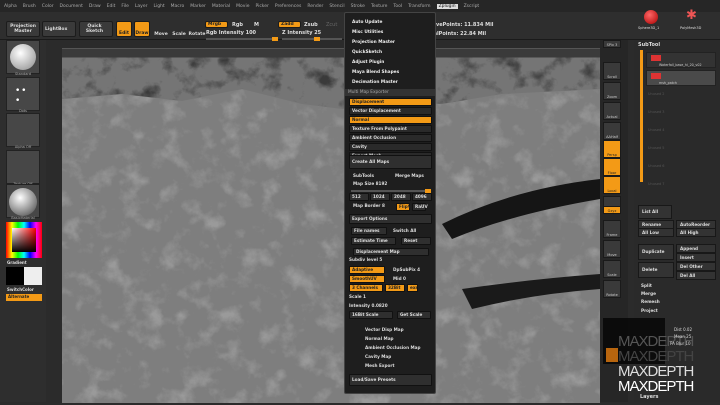 Image resolution: width=720 pixels, height=405 pixels. I want to click on reset-button: Reset, so click(416, 241).